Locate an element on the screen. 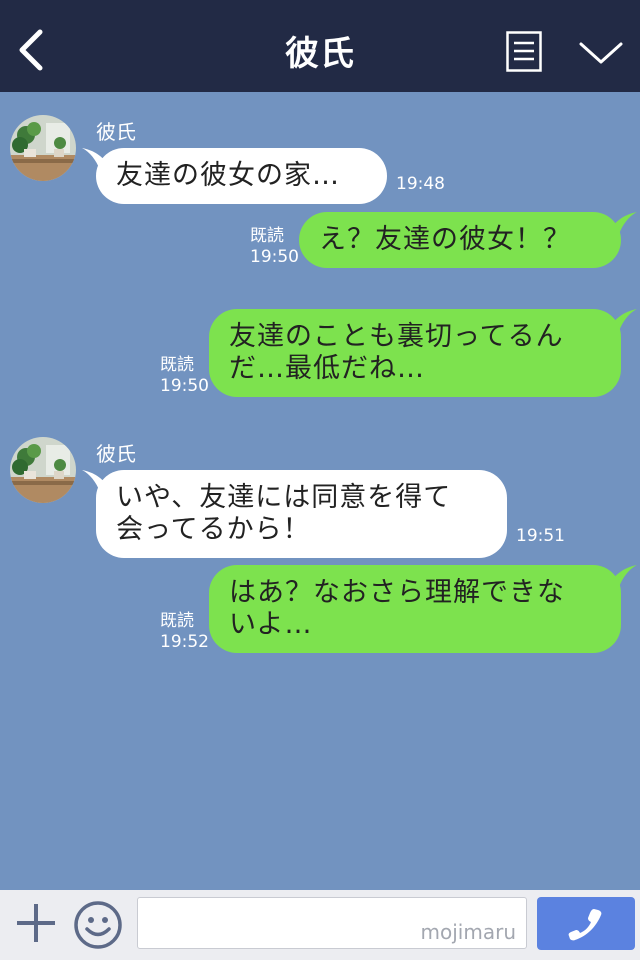 Image resolution: width=640 pixels, height=960 pixels. message-meta: 19:48 is located at coordinates (420, 184).